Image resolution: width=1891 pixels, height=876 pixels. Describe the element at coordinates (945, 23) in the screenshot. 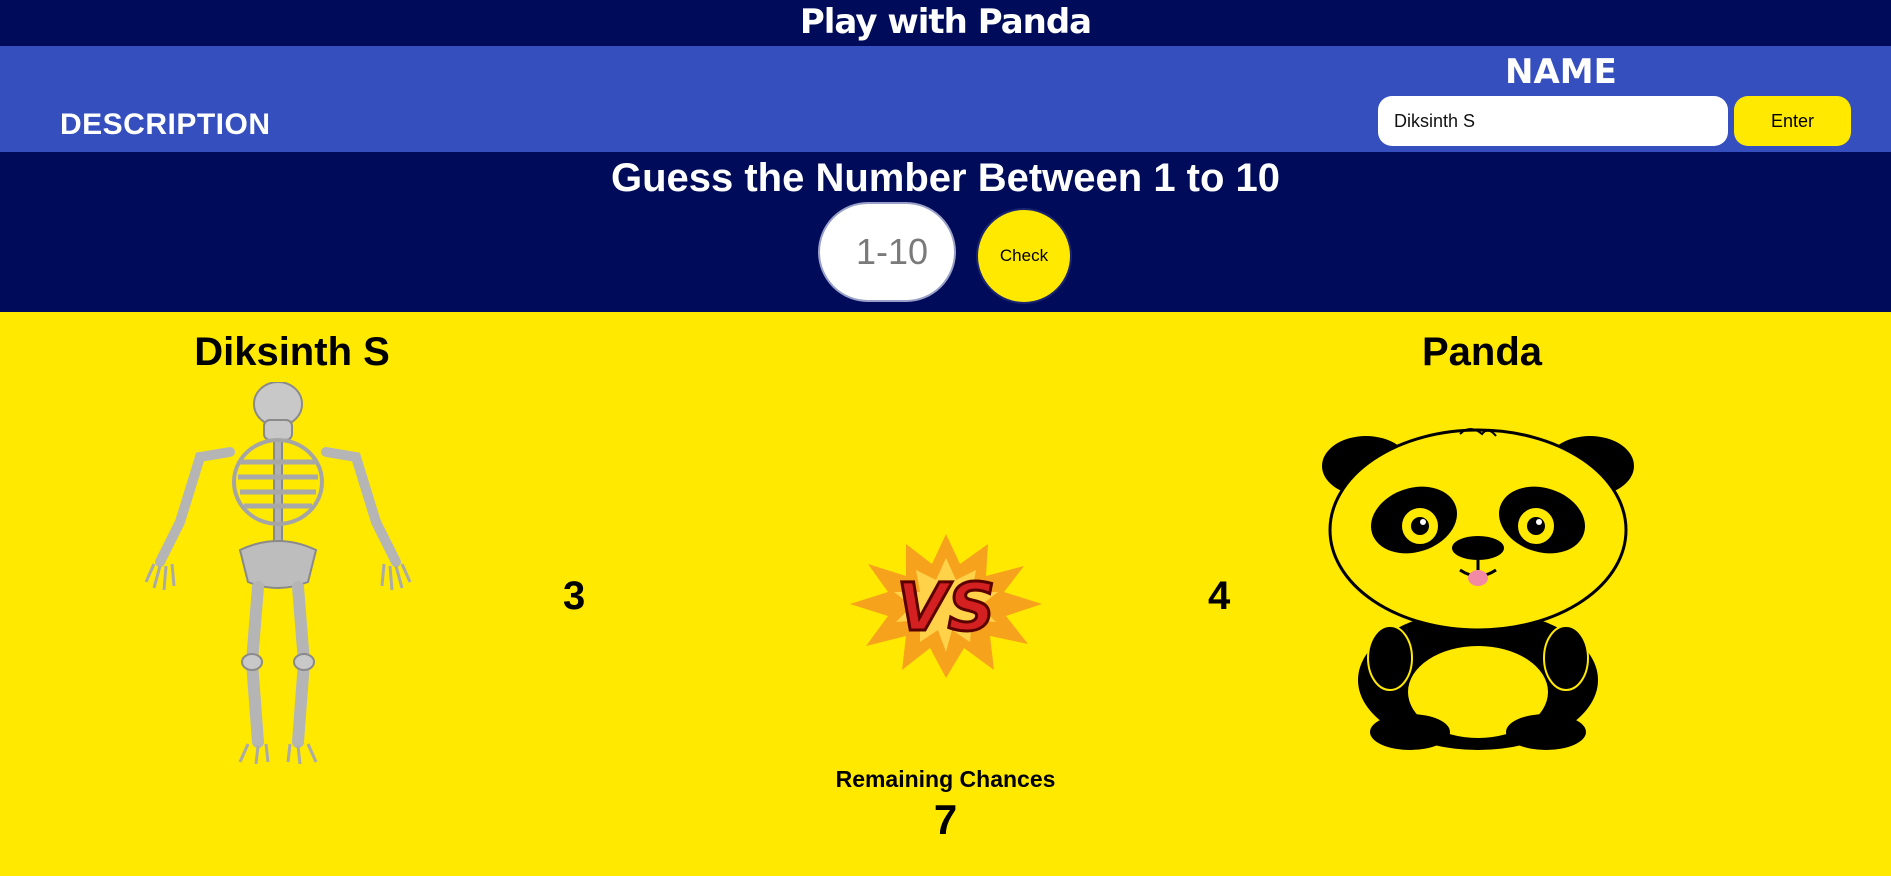

I see `page-title: Play with Panda` at that location.